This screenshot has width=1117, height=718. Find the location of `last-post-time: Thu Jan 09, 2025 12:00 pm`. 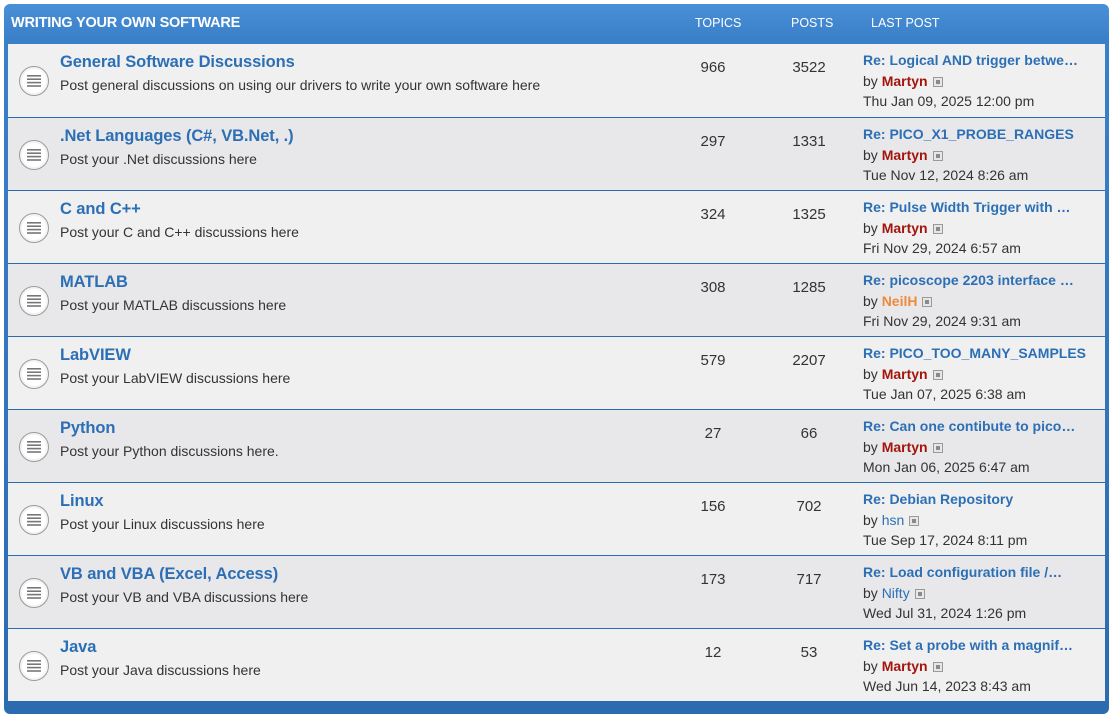

last-post-time: Thu Jan 09, 2025 12:00 pm is located at coordinates (949, 101).